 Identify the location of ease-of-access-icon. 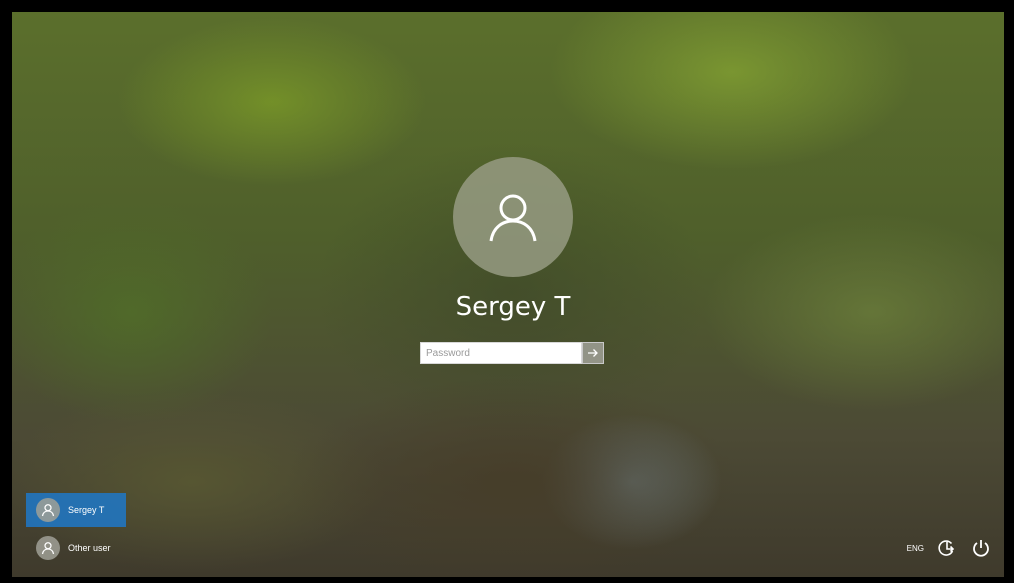
(946, 548).